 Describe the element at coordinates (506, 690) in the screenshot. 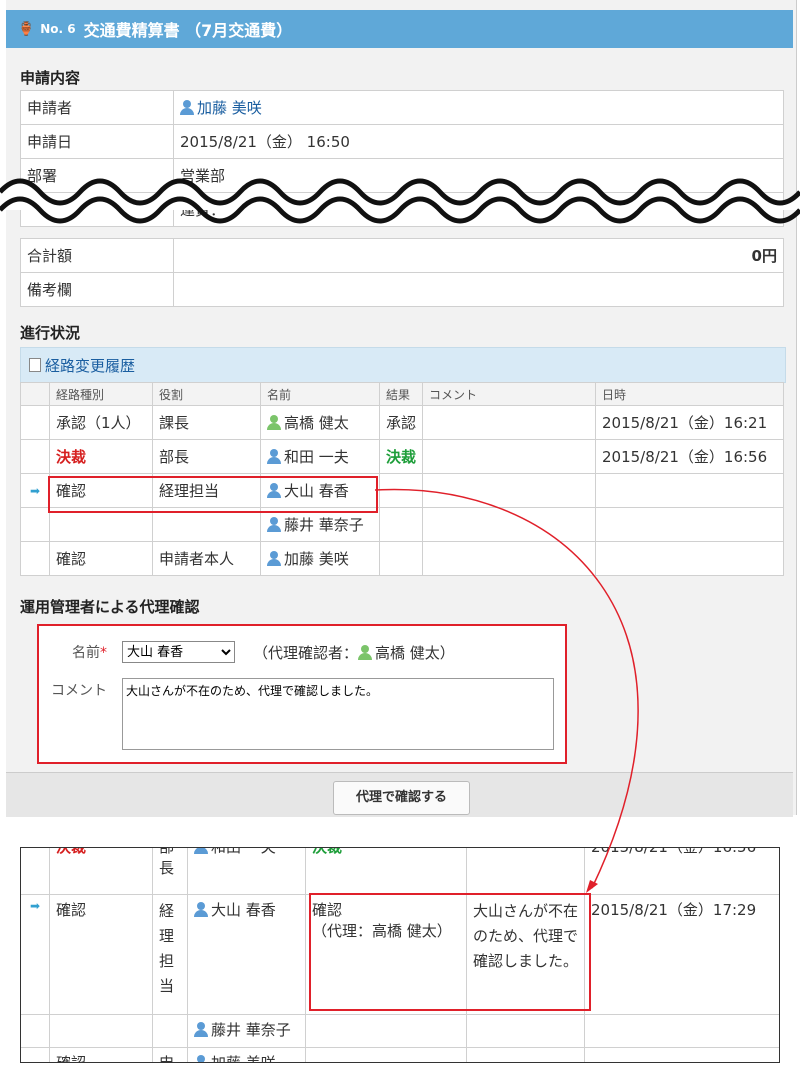

I see `callout-arrow` at that location.